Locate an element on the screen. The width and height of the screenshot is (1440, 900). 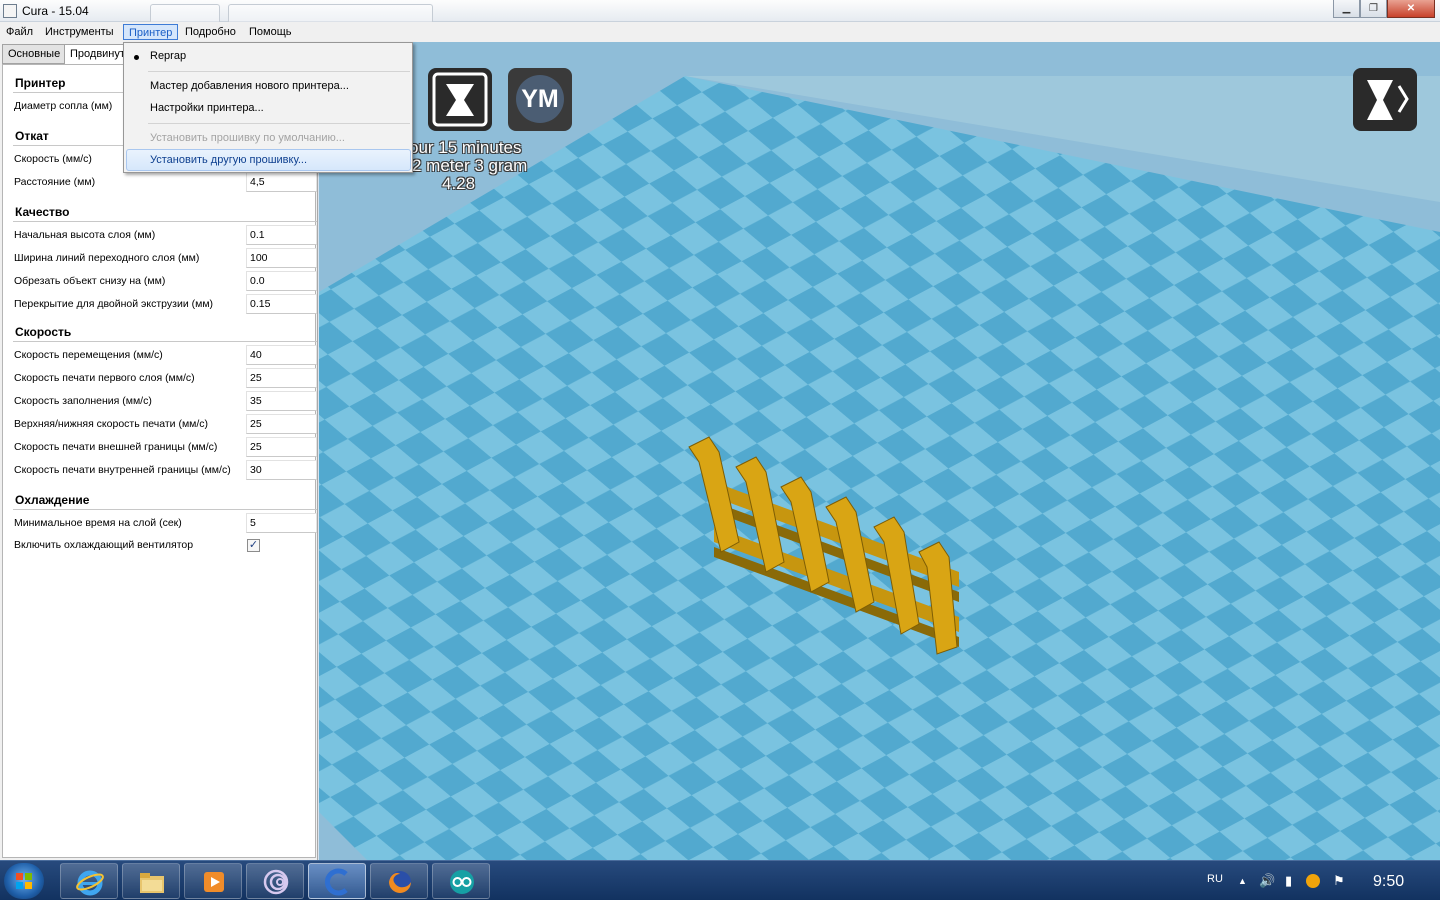
initial-layer-height-input is located at coordinates (281, 235).